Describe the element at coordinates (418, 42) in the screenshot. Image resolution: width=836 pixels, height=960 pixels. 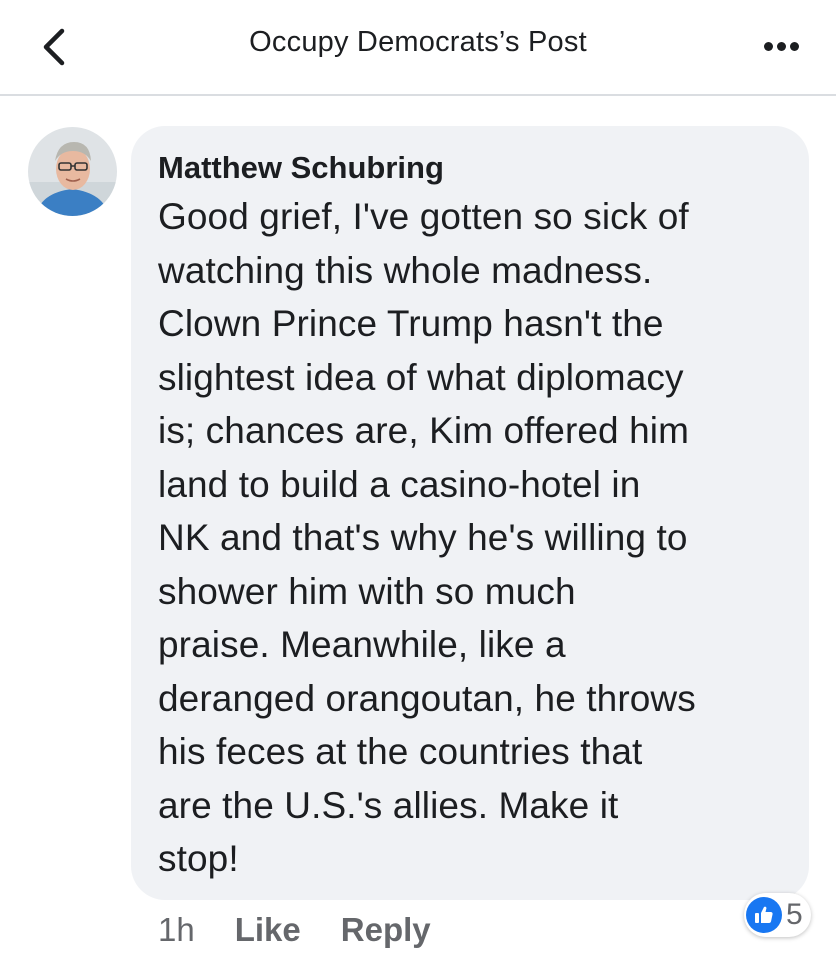
I see `page-title: Occupy Democrats’s Post` at that location.